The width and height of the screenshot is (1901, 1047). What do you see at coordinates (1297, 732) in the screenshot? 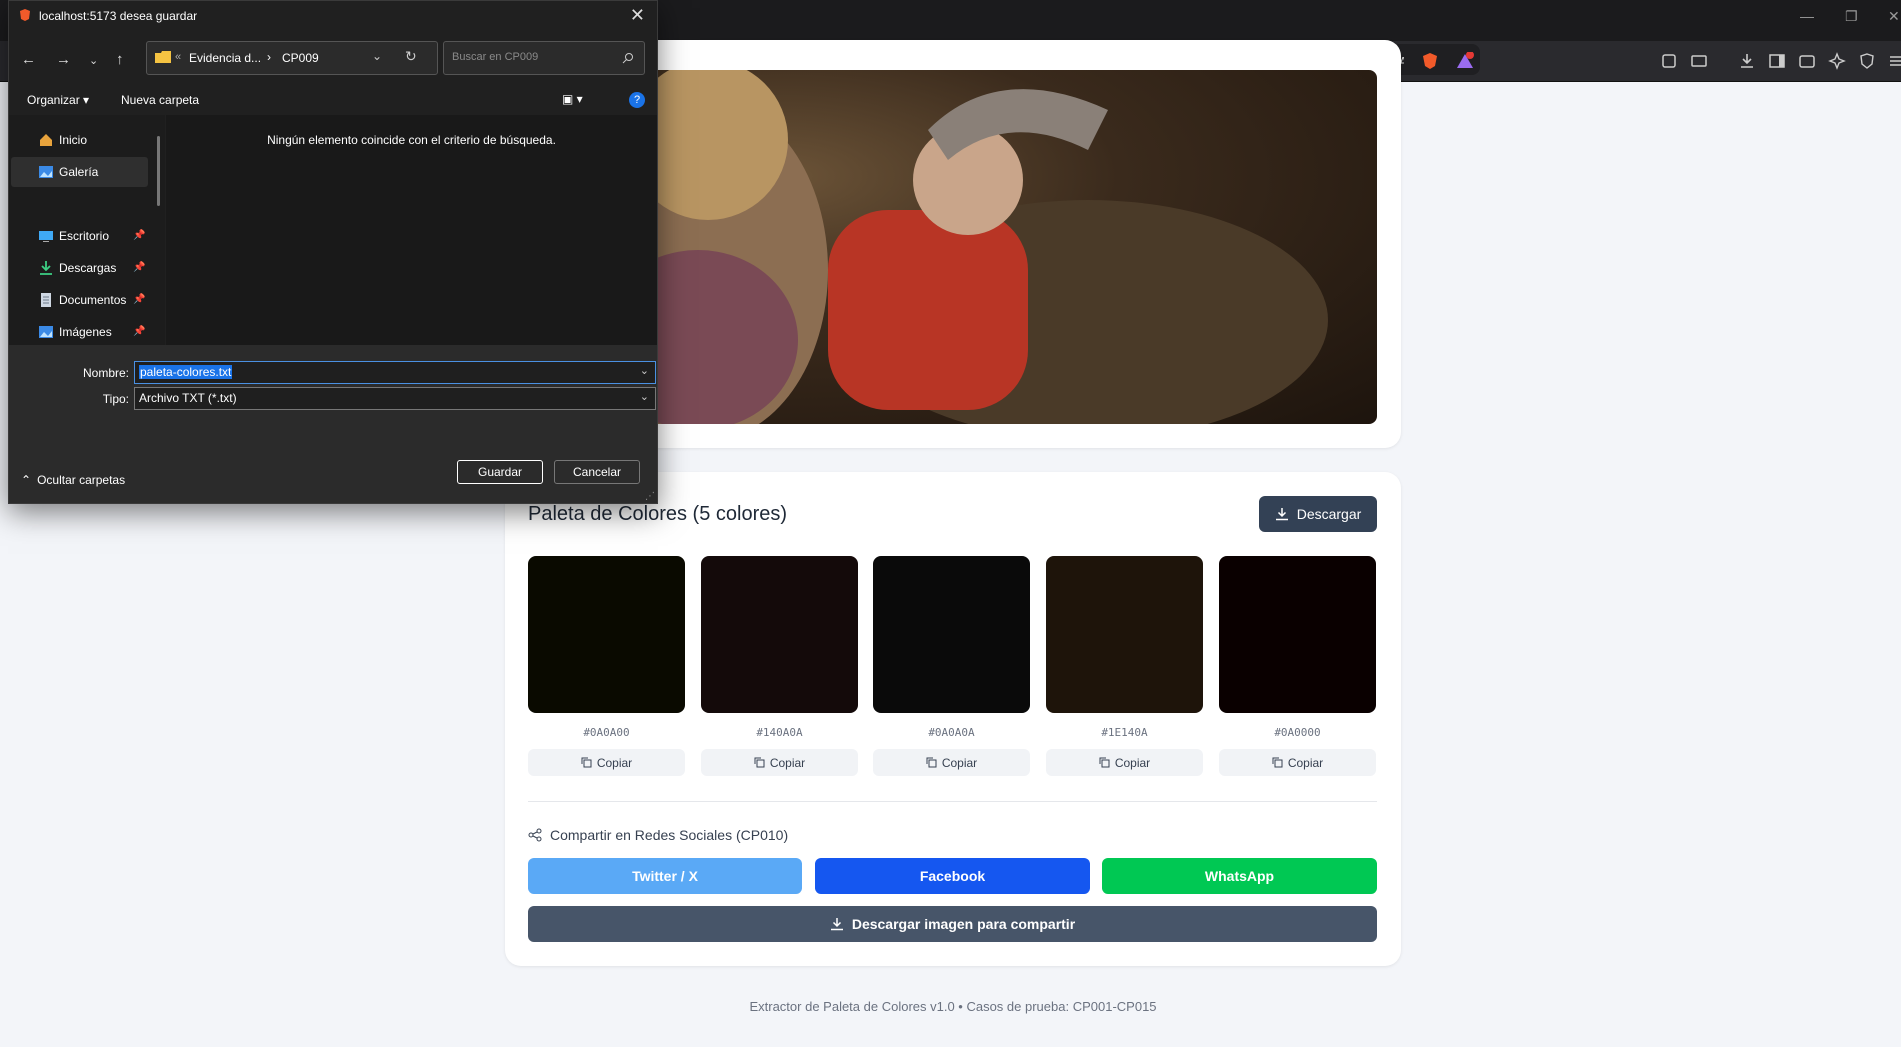
I see `color-hex: #0A0000` at bounding box center [1297, 732].